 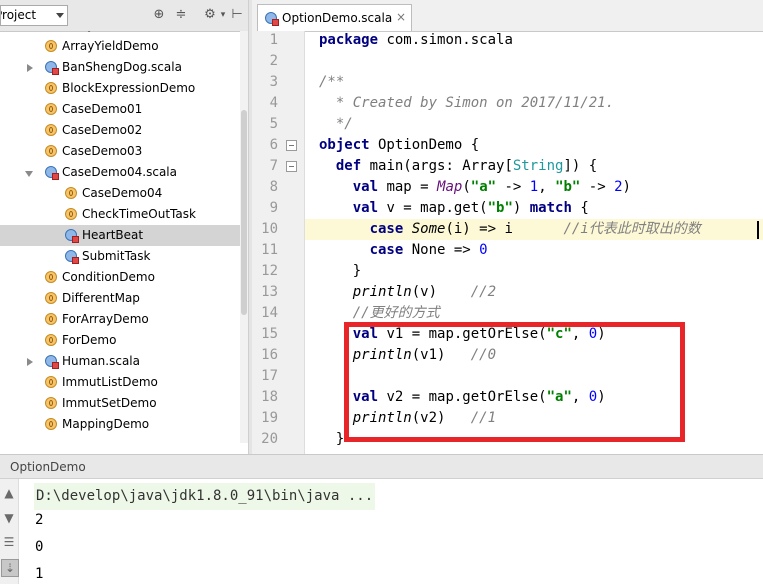 I want to click on tree-item: CaseDemo04, so click(x=120, y=193).